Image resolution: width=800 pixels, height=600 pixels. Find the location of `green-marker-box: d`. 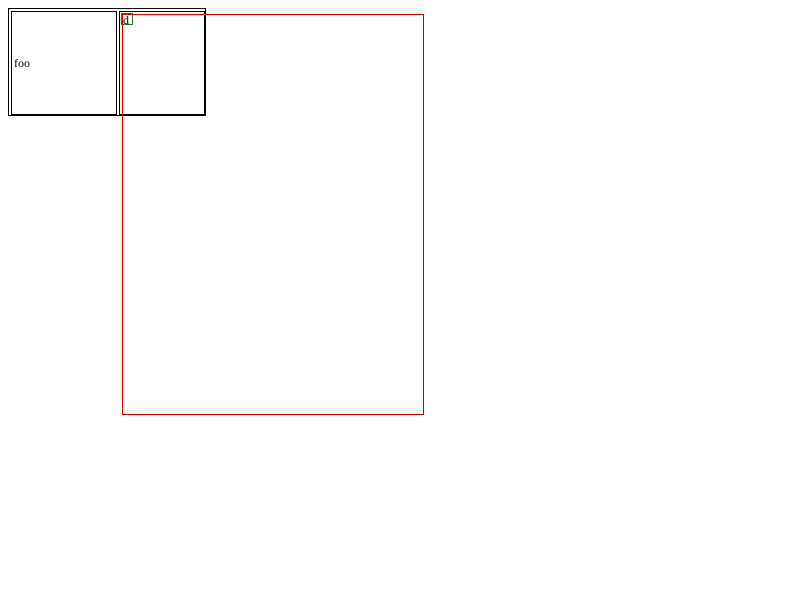

green-marker-box: d is located at coordinates (127, 20).